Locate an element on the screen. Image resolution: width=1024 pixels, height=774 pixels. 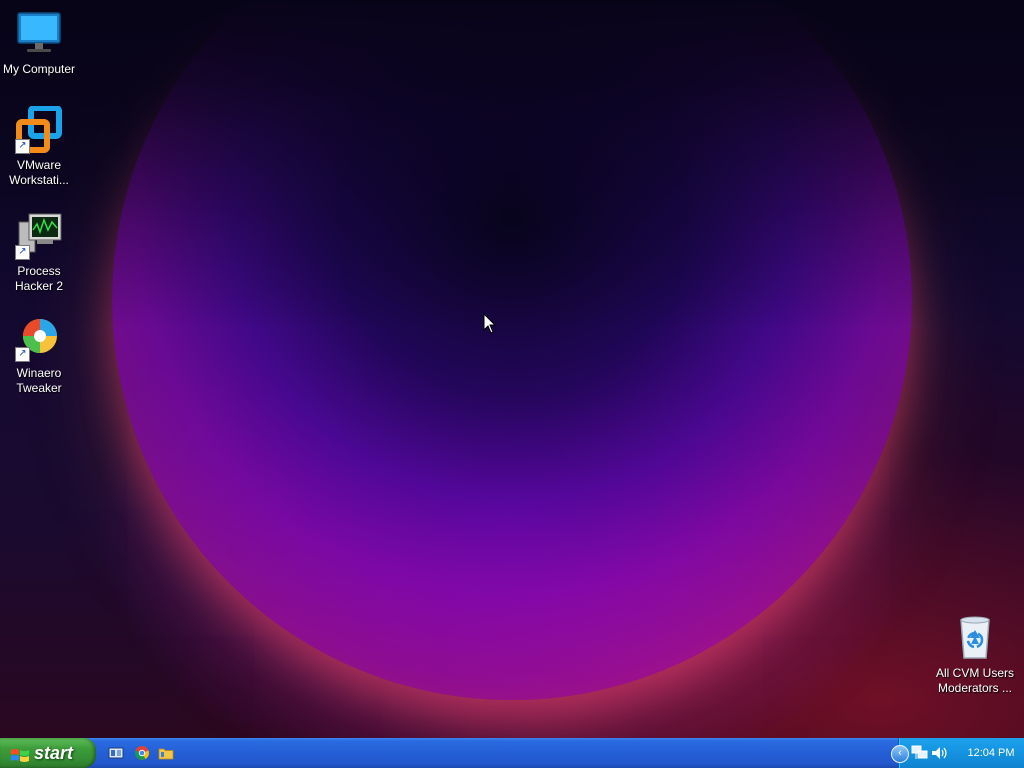
desktop-icon-process-hacker: ↗ Process Hacker 2 is located at coordinates (39, 253).